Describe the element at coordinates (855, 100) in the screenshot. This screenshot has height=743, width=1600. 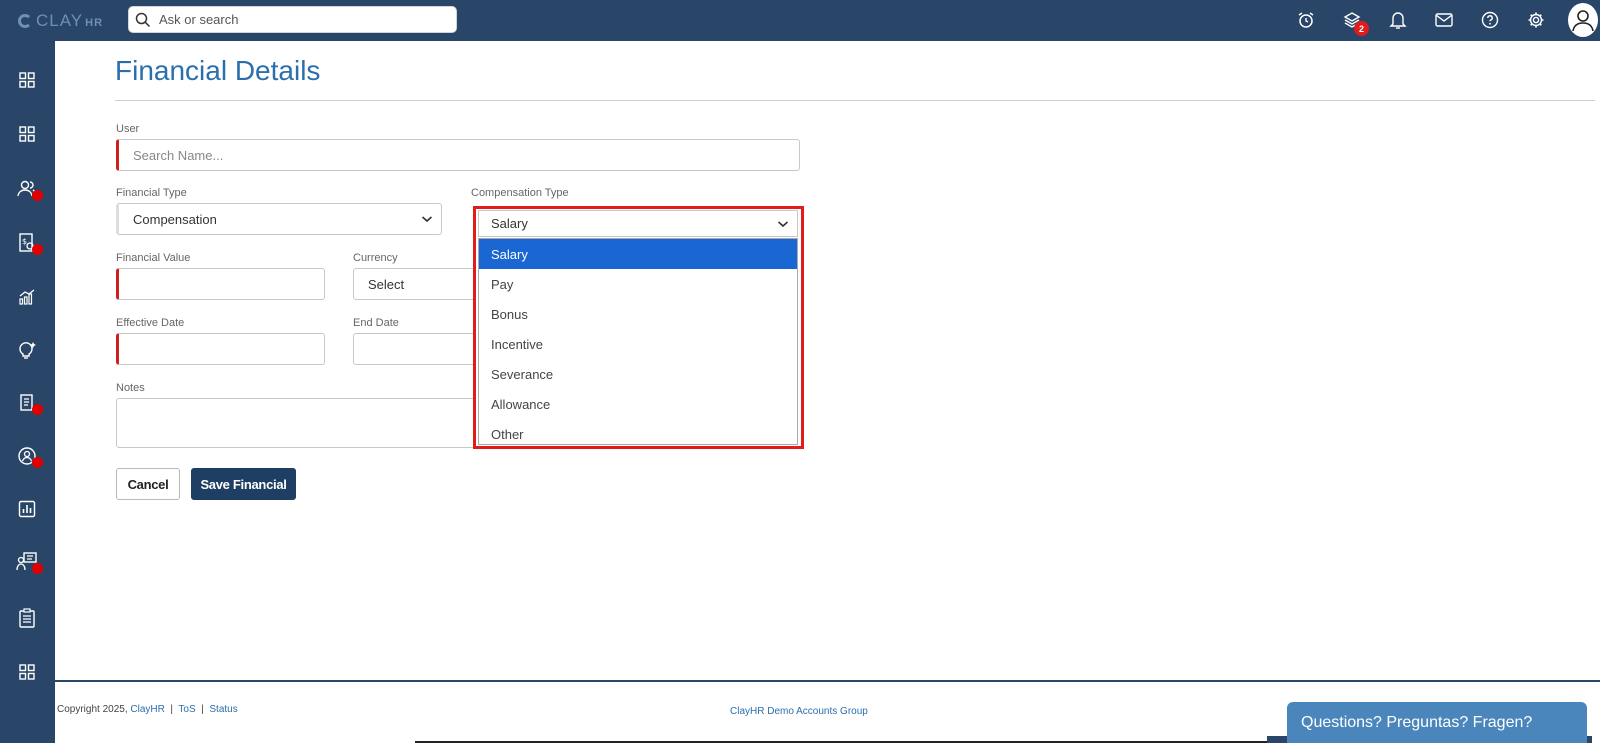
I see `title-divider` at that location.